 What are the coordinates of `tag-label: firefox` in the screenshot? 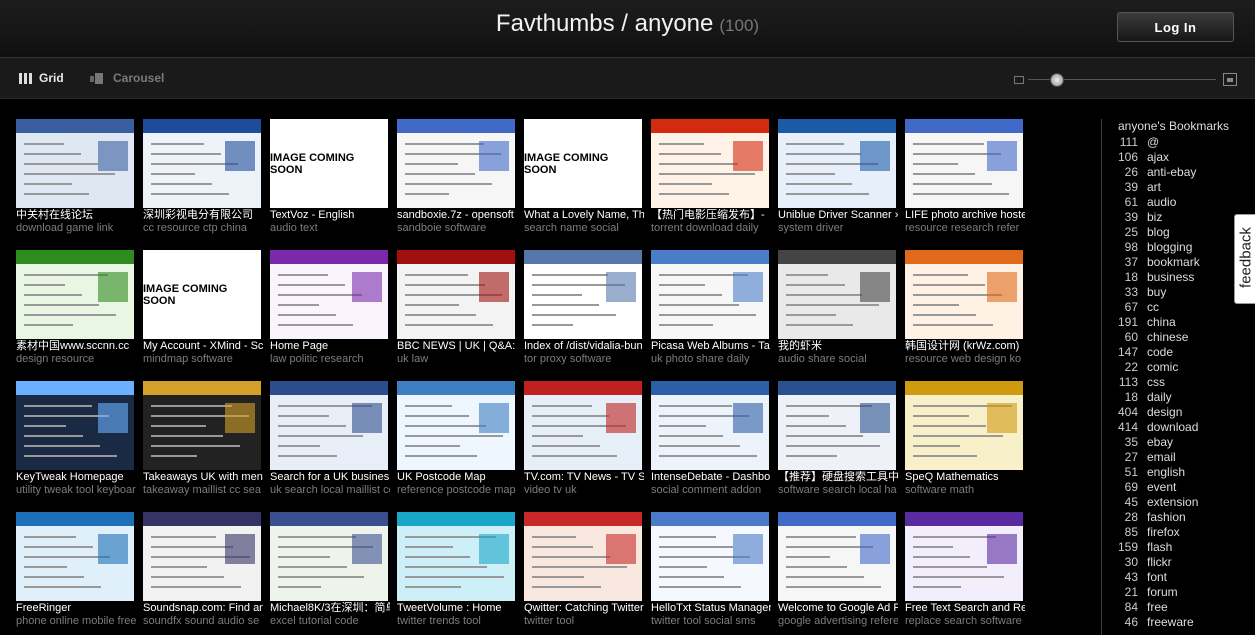 It's located at (1163, 532).